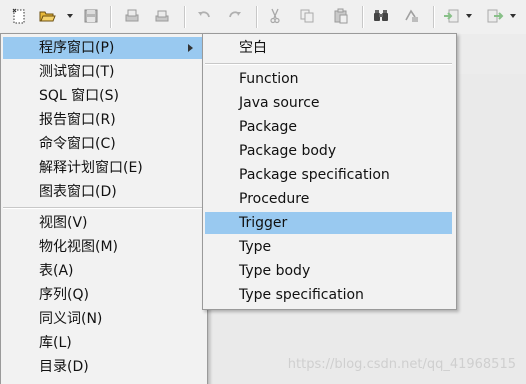 This screenshot has height=384, width=526. Describe the element at coordinates (56, 271) in the screenshot. I see `menu-item-label: 表(A)` at that location.